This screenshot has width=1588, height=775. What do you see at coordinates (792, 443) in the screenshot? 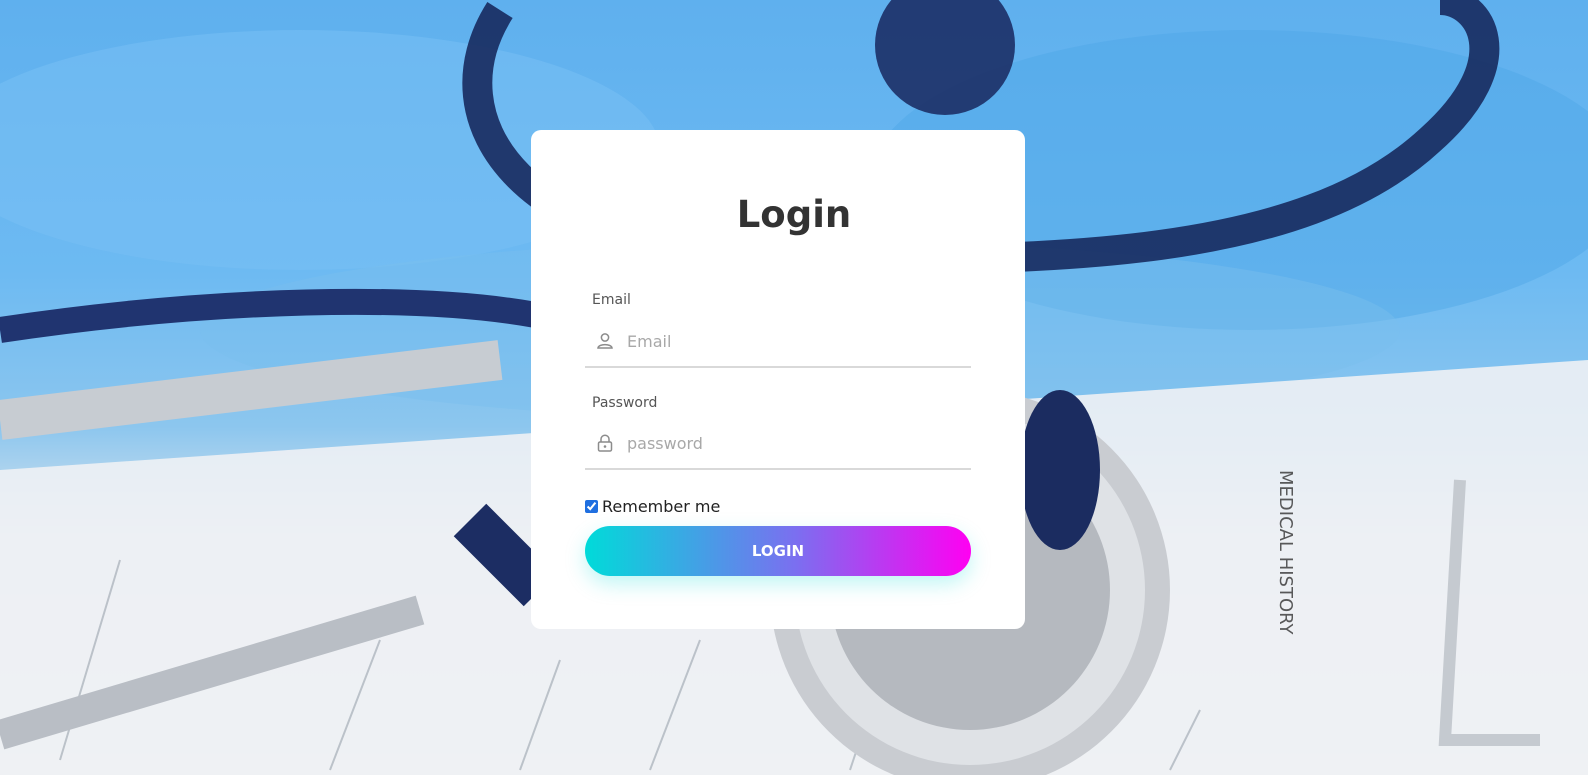
I see `password-input` at bounding box center [792, 443].